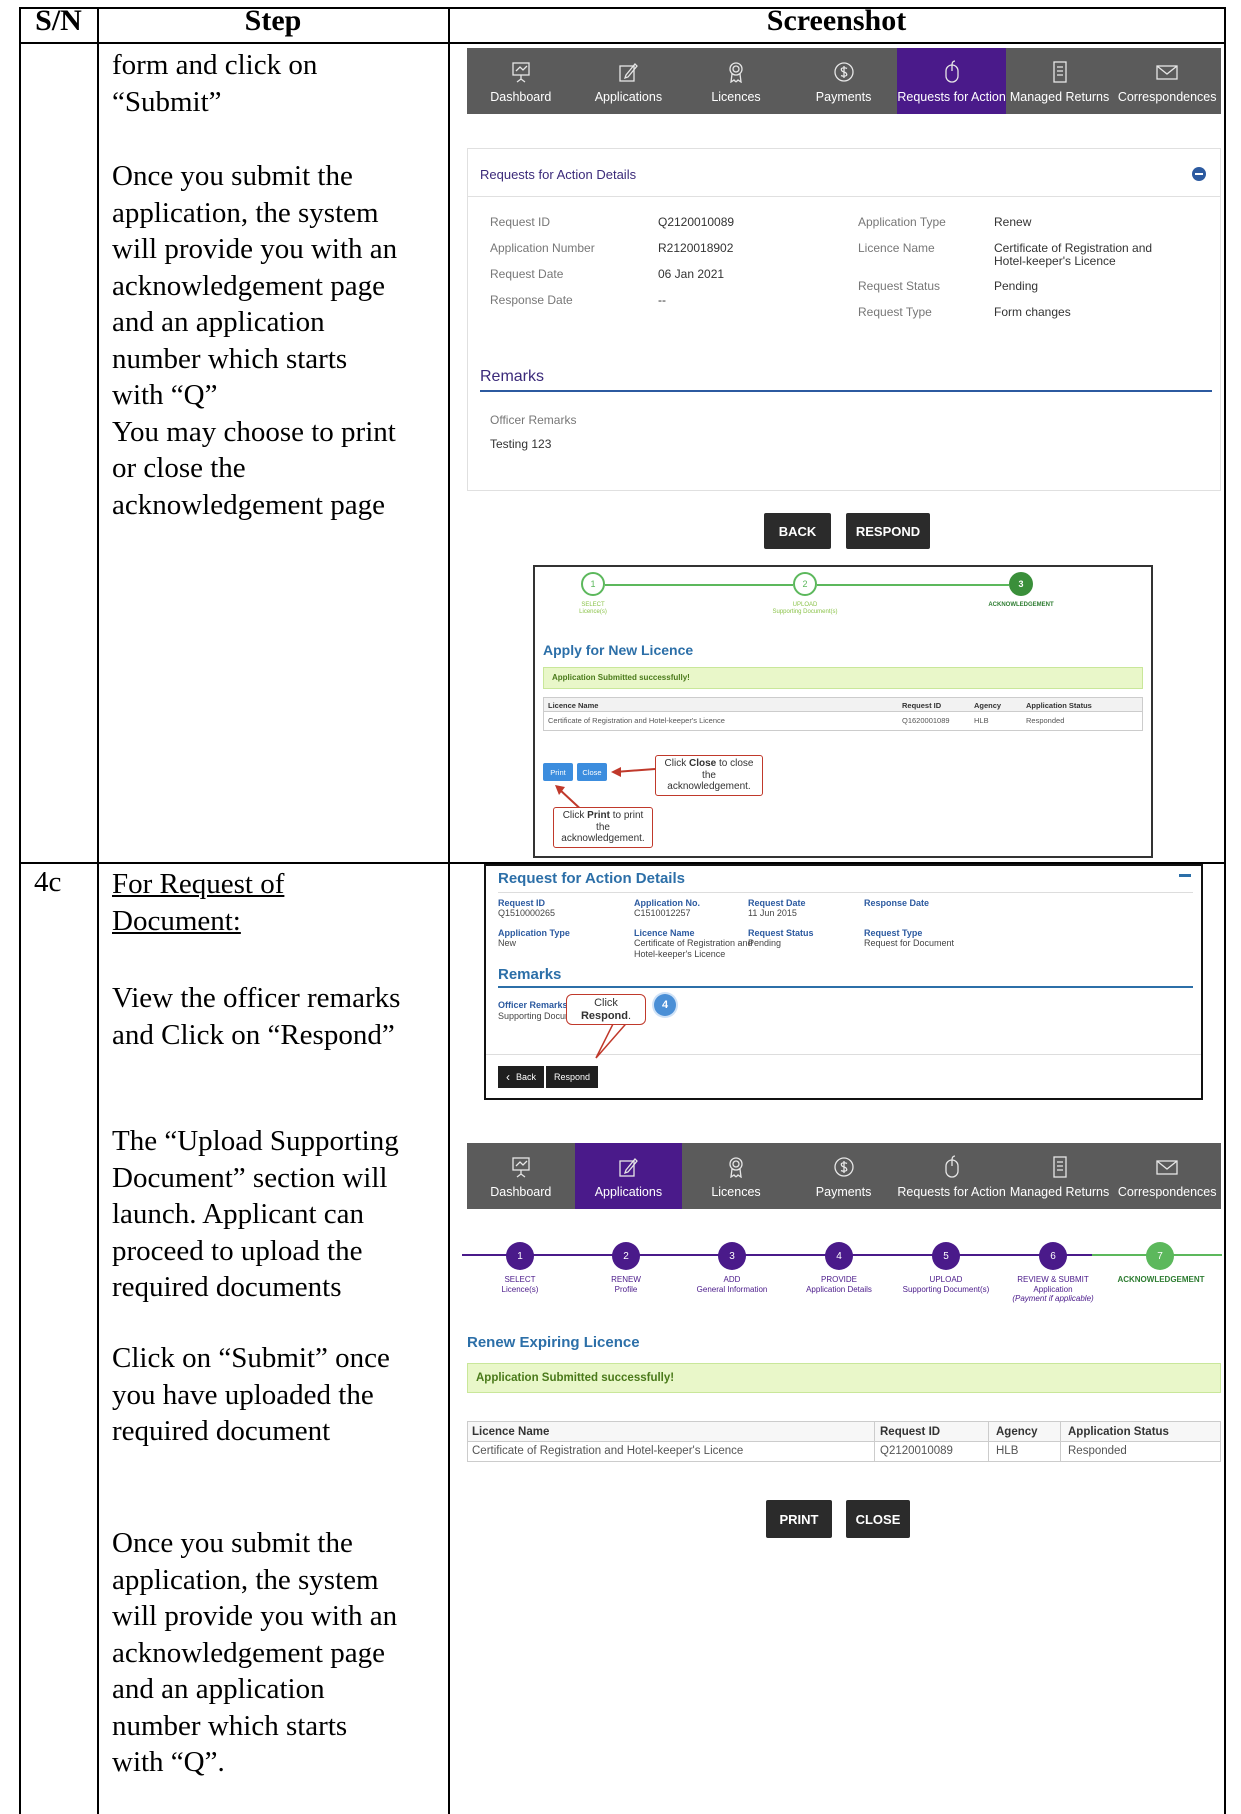 Image resolution: width=1241 pixels, height=1814 pixels. Describe the element at coordinates (167, 101) in the screenshot. I see `step-line: “Submit”` at that location.